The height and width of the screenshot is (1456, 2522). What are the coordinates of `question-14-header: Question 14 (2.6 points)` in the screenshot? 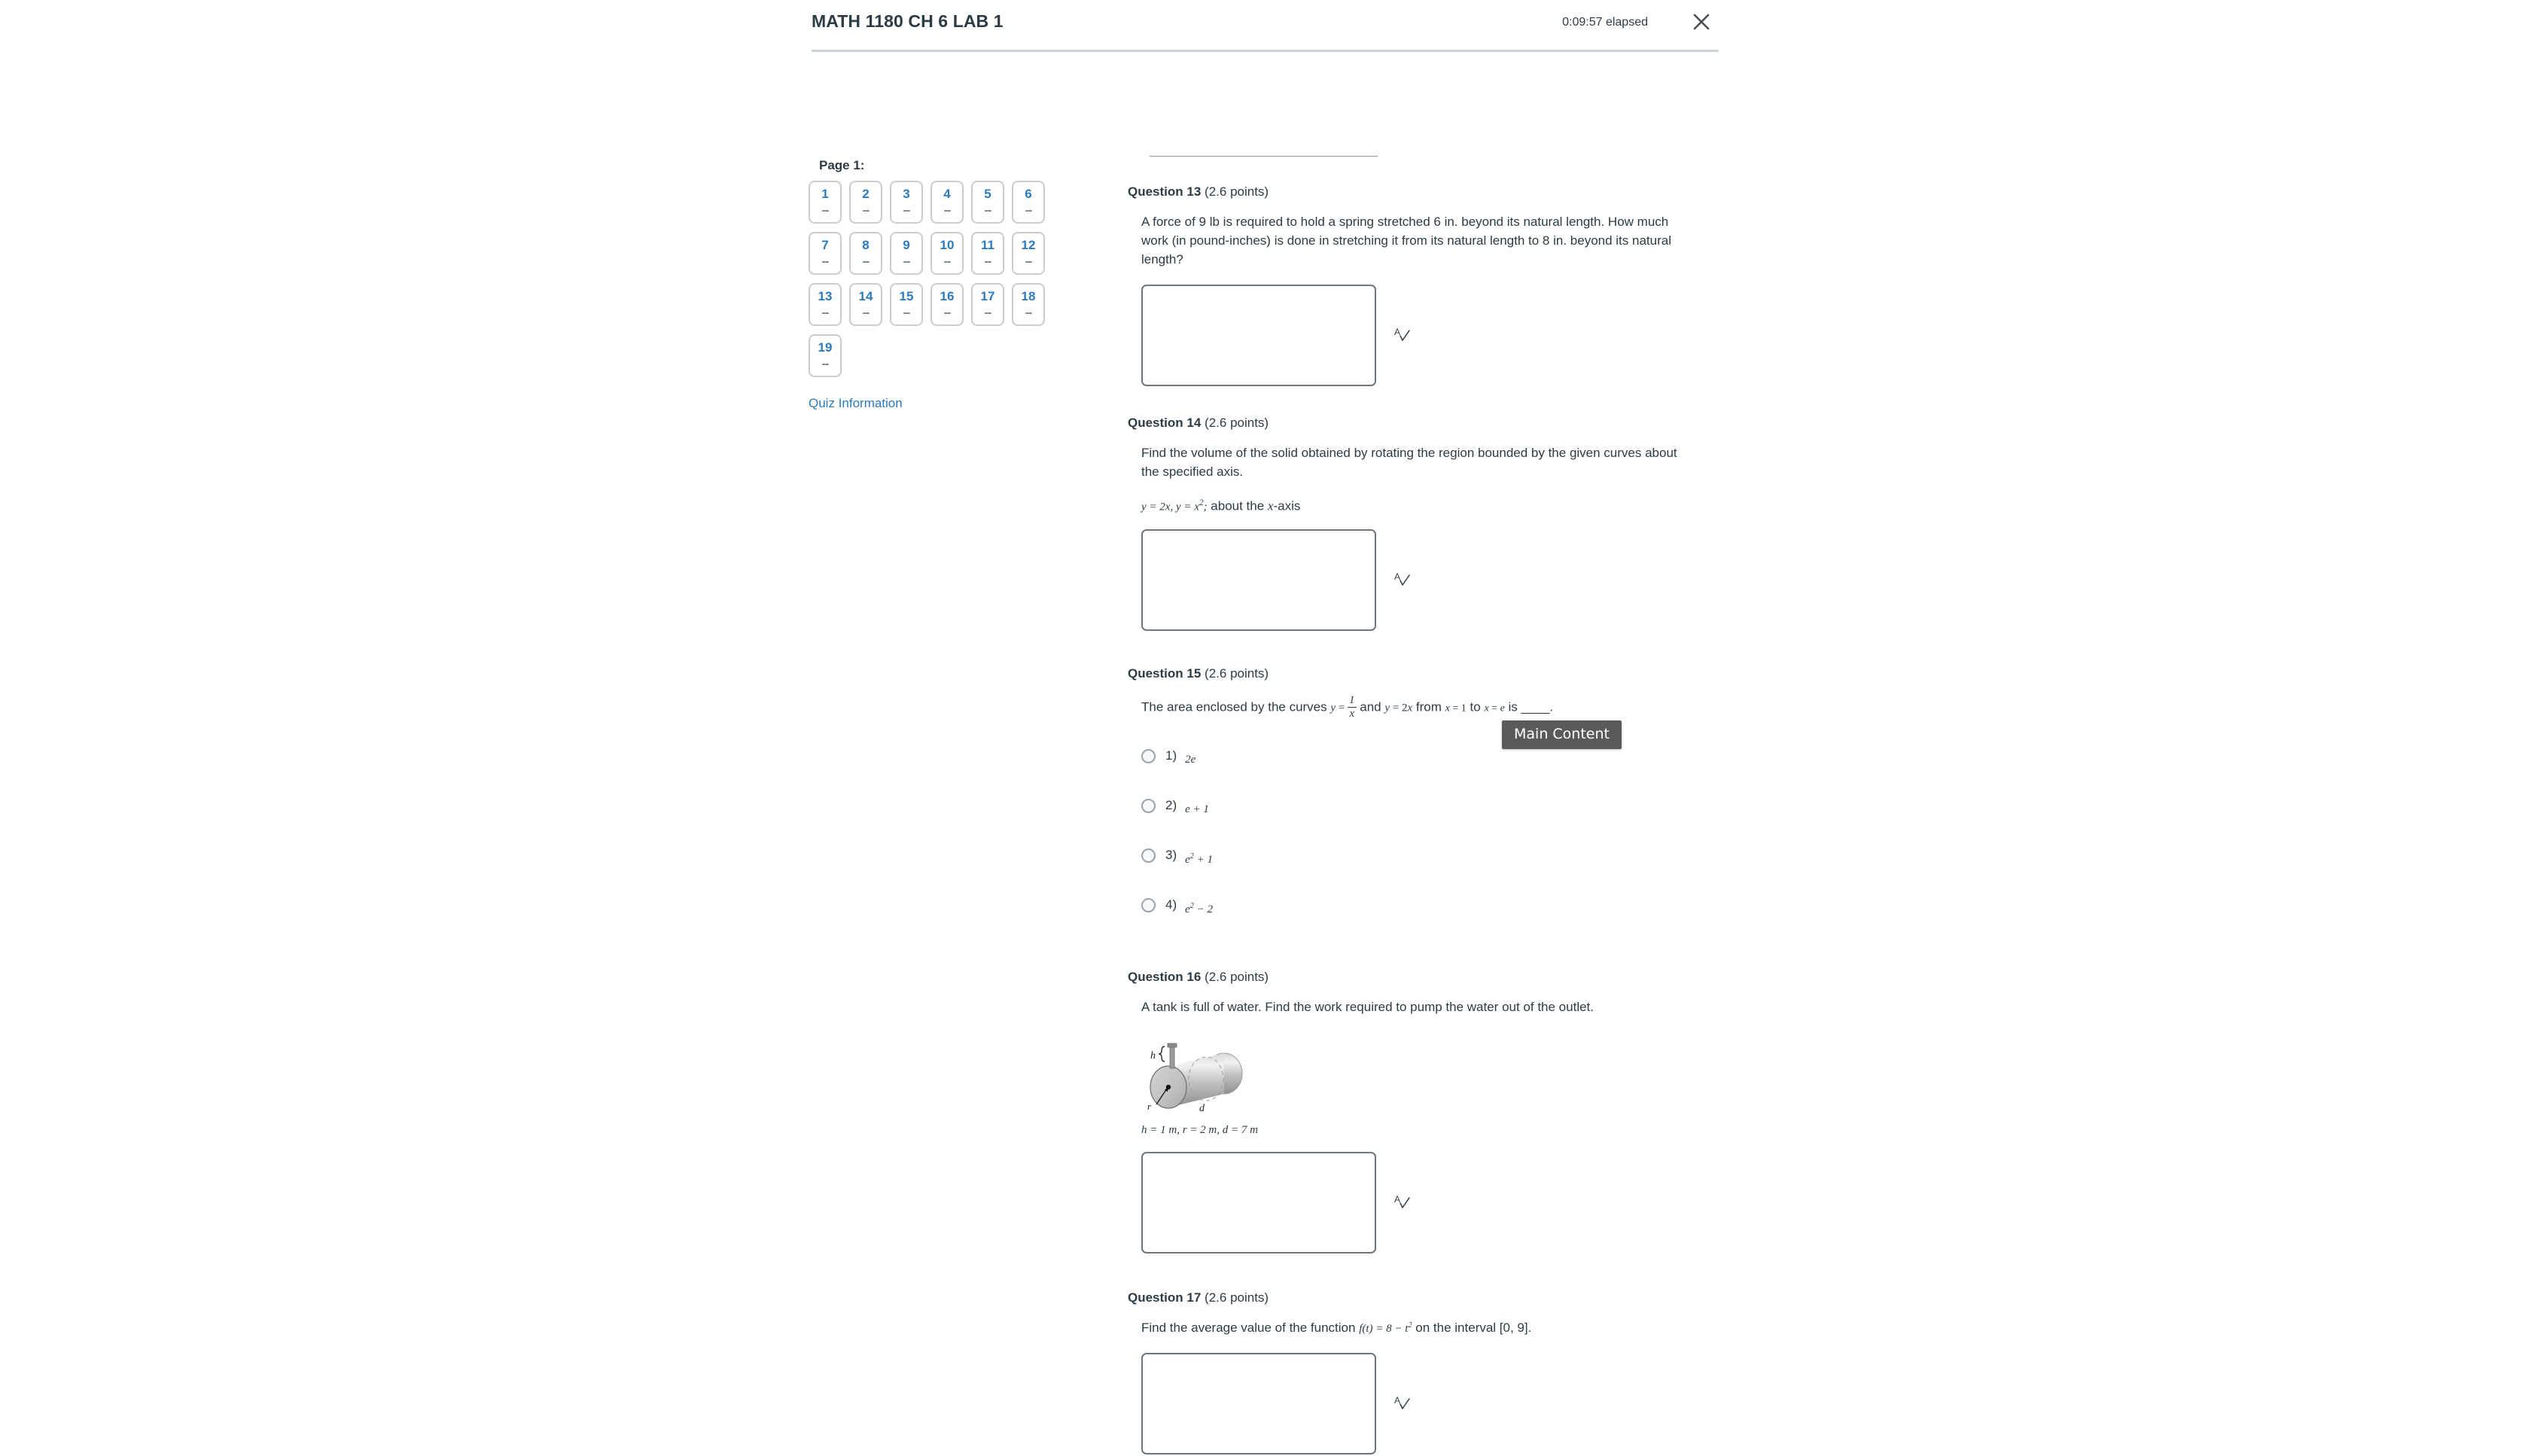 It's located at (1429, 423).